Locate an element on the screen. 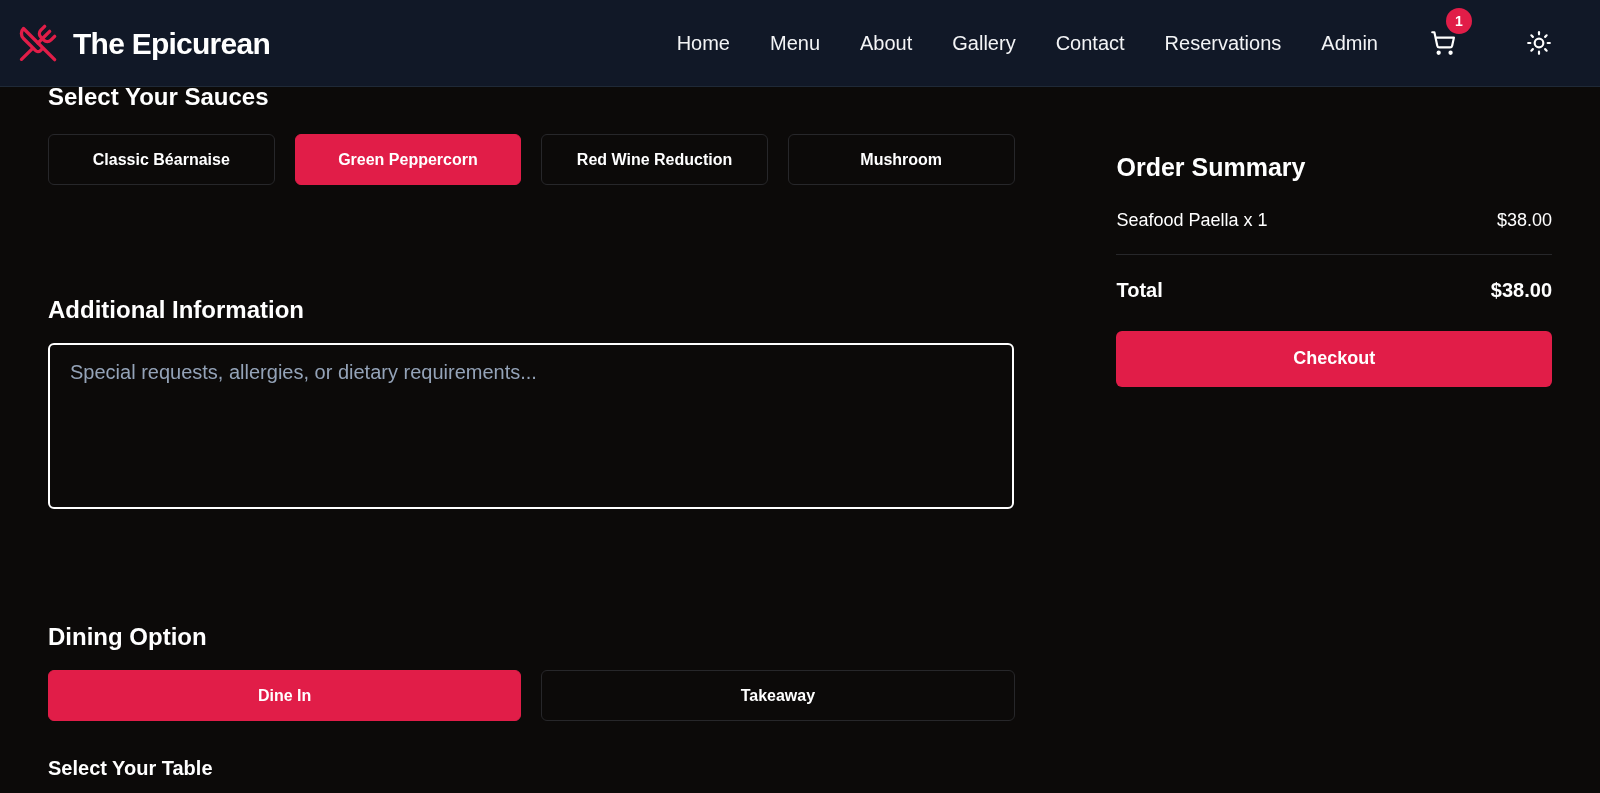 The height and width of the screenshot is (793, 1600). section-heading: Dining Option is located at coordinates (128, 637).